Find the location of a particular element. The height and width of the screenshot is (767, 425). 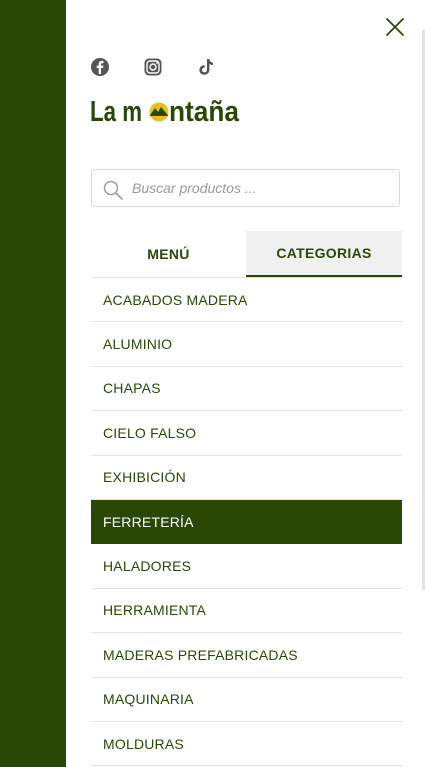

category-item: EXHIBICIÓN is located at coordinates (246, 478).